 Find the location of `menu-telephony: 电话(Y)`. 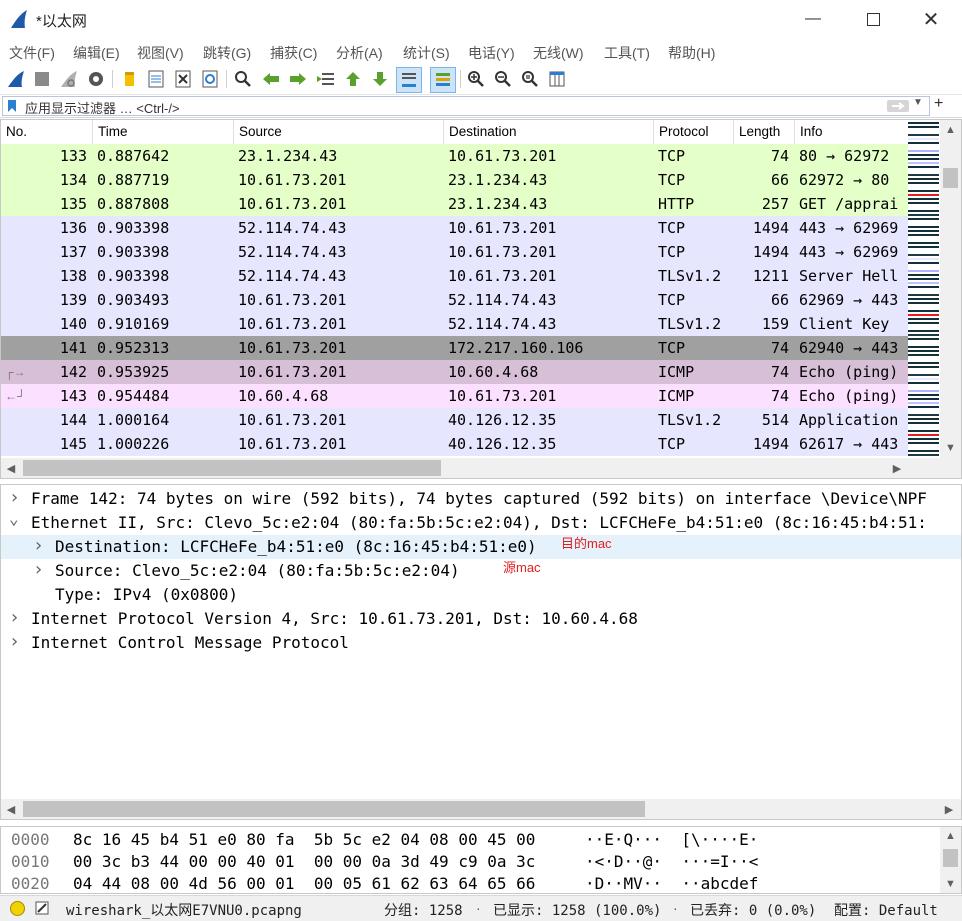

menu-telephony: 电话(Y) is located at coordinates (491, 53).